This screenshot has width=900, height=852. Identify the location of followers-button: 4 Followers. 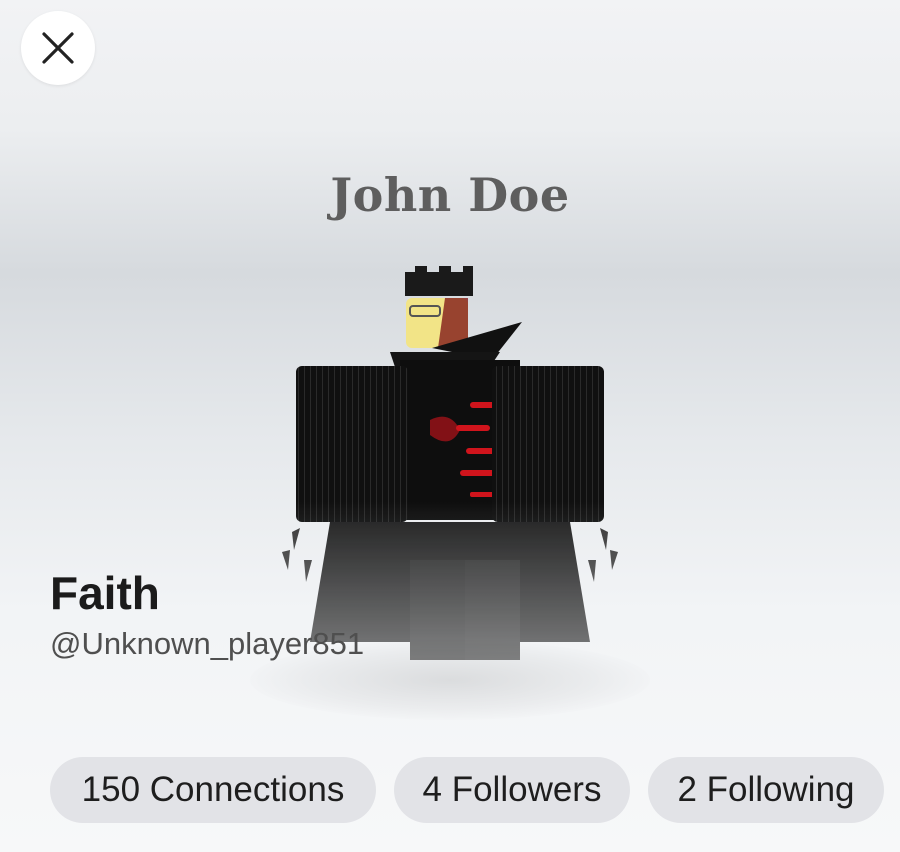
(512, 790).